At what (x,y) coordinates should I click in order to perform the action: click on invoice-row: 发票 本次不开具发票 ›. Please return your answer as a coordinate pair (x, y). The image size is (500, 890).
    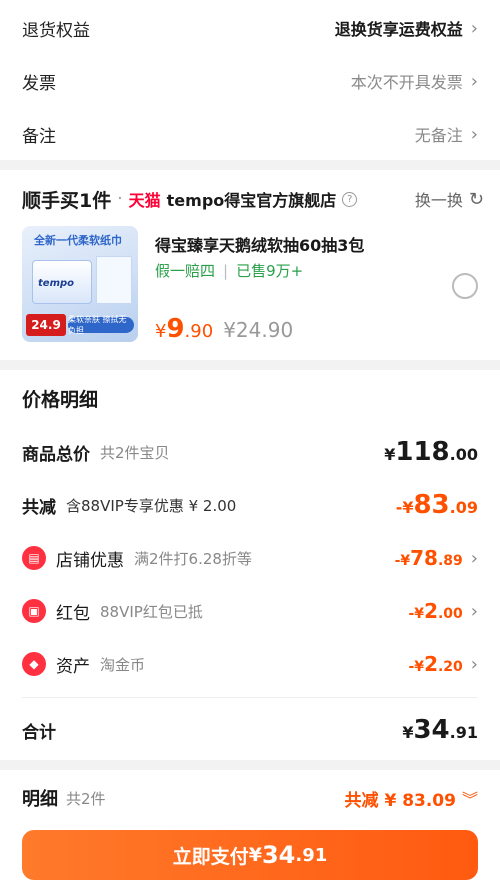
    Looking at the image, I should click on (250, 81).